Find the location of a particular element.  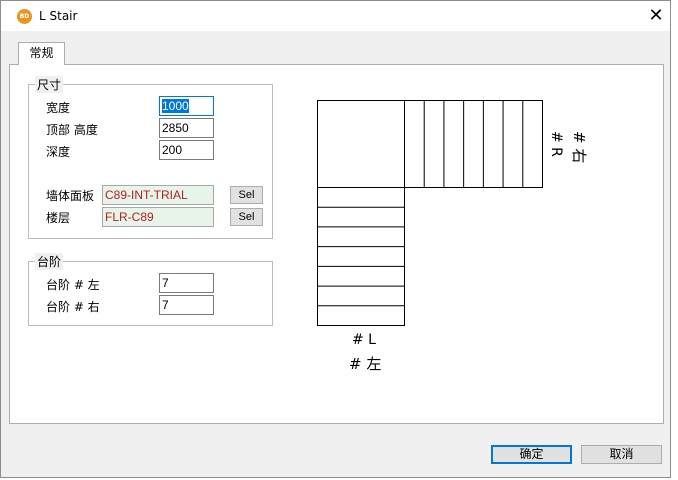

depth-field: 200 is located at coordinates (186, 150).